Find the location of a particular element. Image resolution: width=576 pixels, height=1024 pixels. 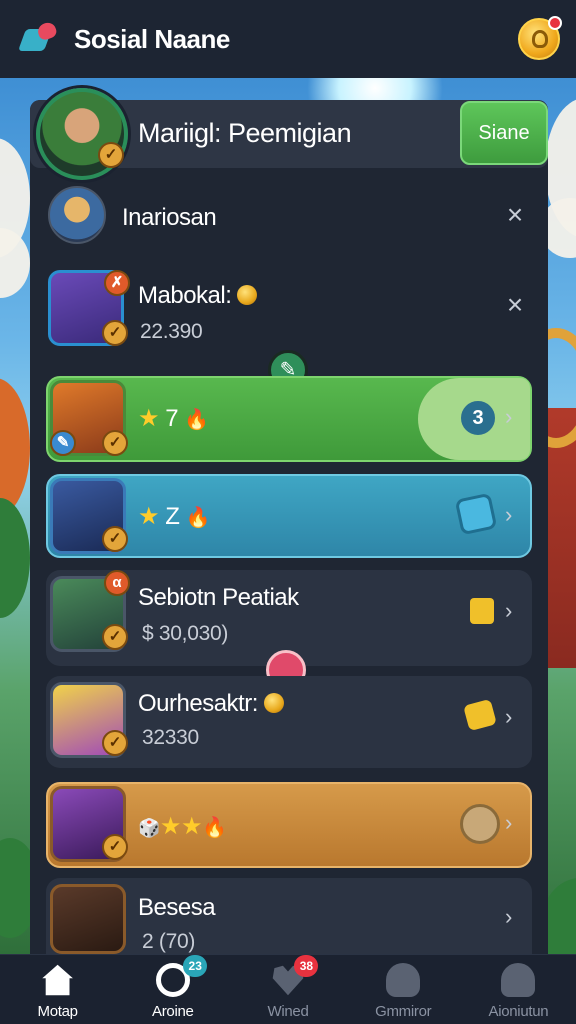

nav-item-gmmiror: Gmmiror is located at coordinates (403, 989).